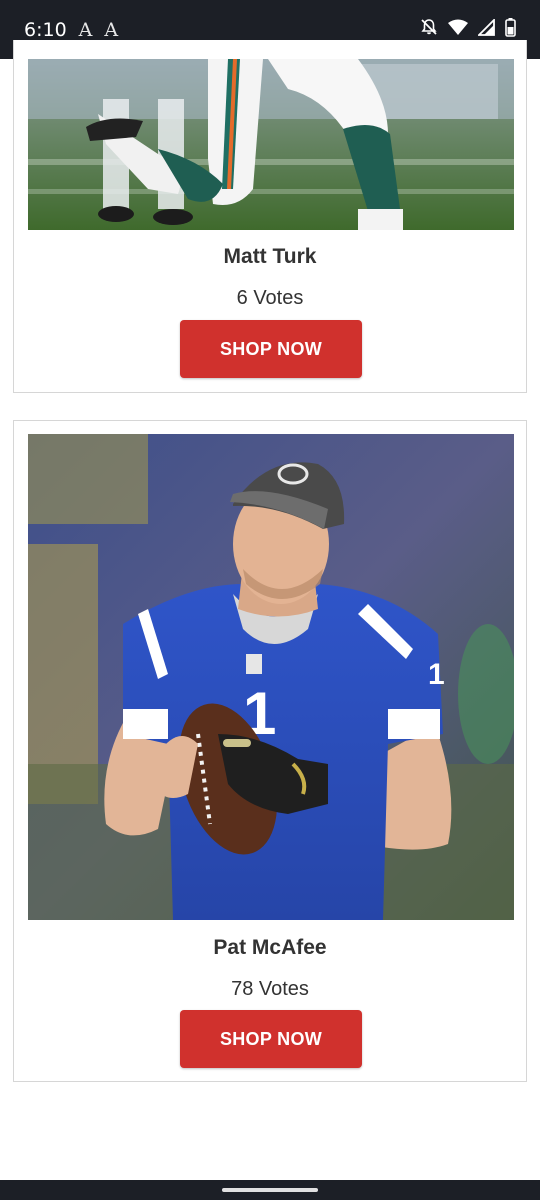 This screenshot has width=540, height=1200. I want to click on wifi-icon, so click(458, 30).